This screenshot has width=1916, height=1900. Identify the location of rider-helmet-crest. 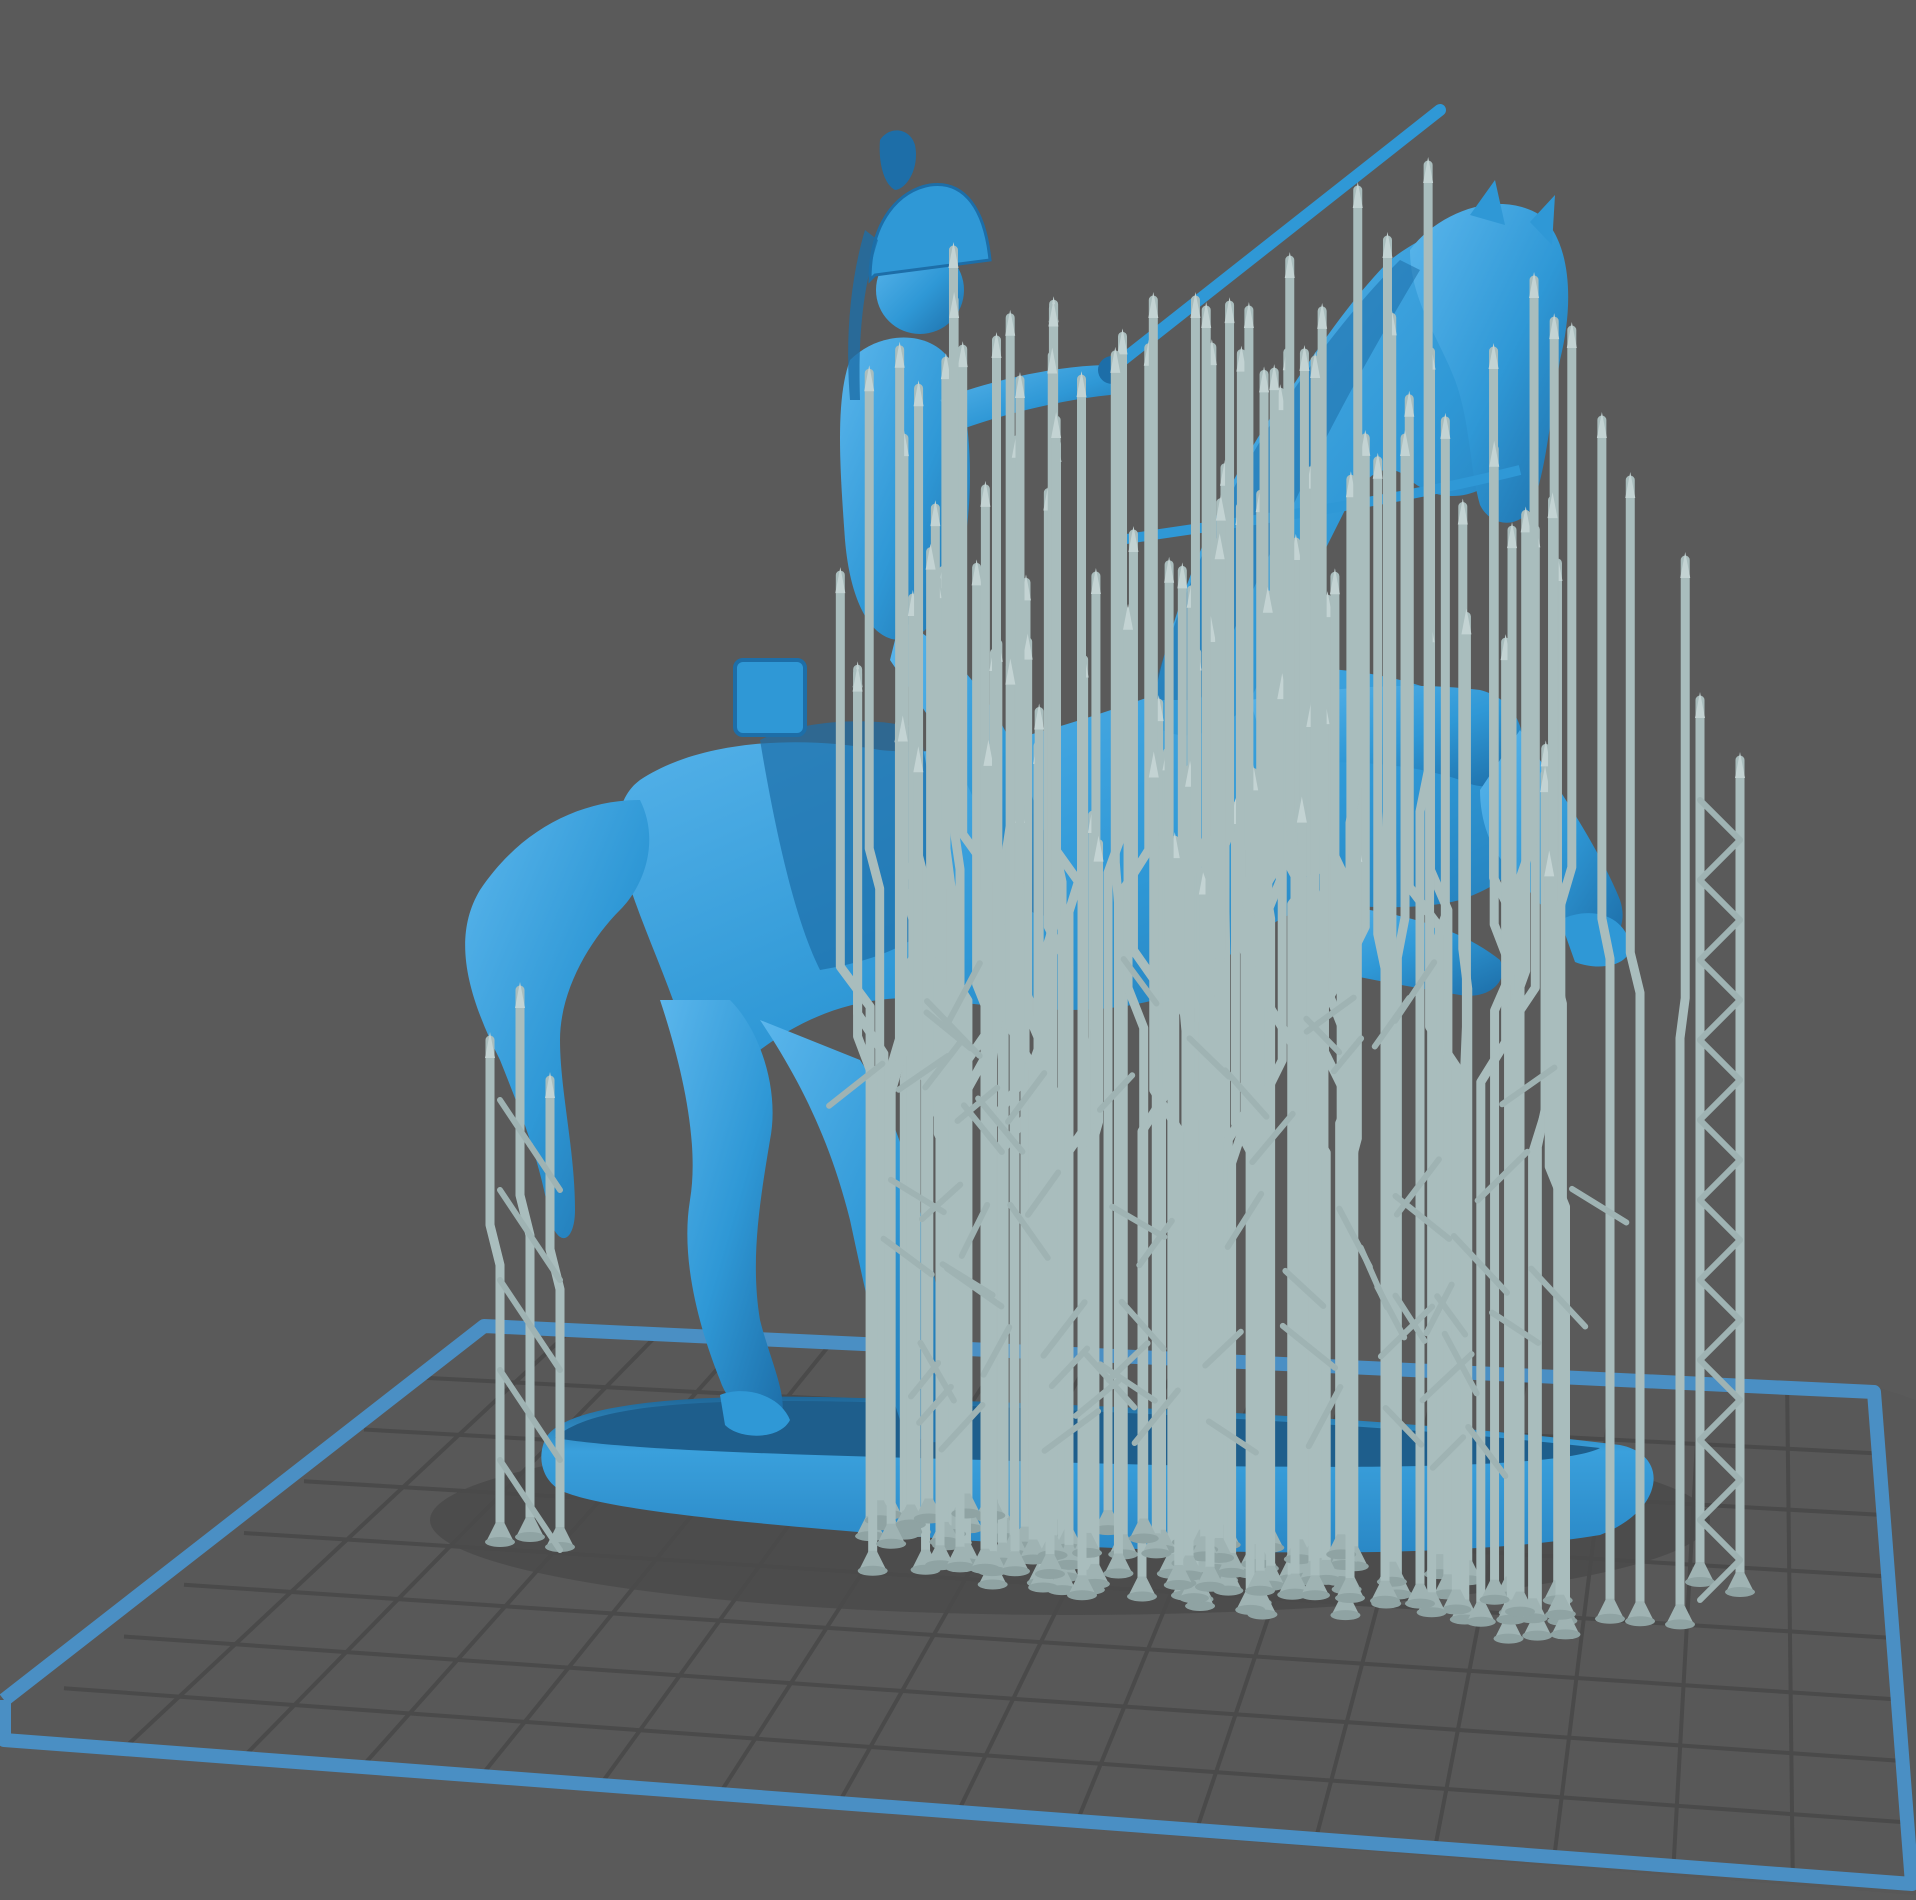
(897, 160).